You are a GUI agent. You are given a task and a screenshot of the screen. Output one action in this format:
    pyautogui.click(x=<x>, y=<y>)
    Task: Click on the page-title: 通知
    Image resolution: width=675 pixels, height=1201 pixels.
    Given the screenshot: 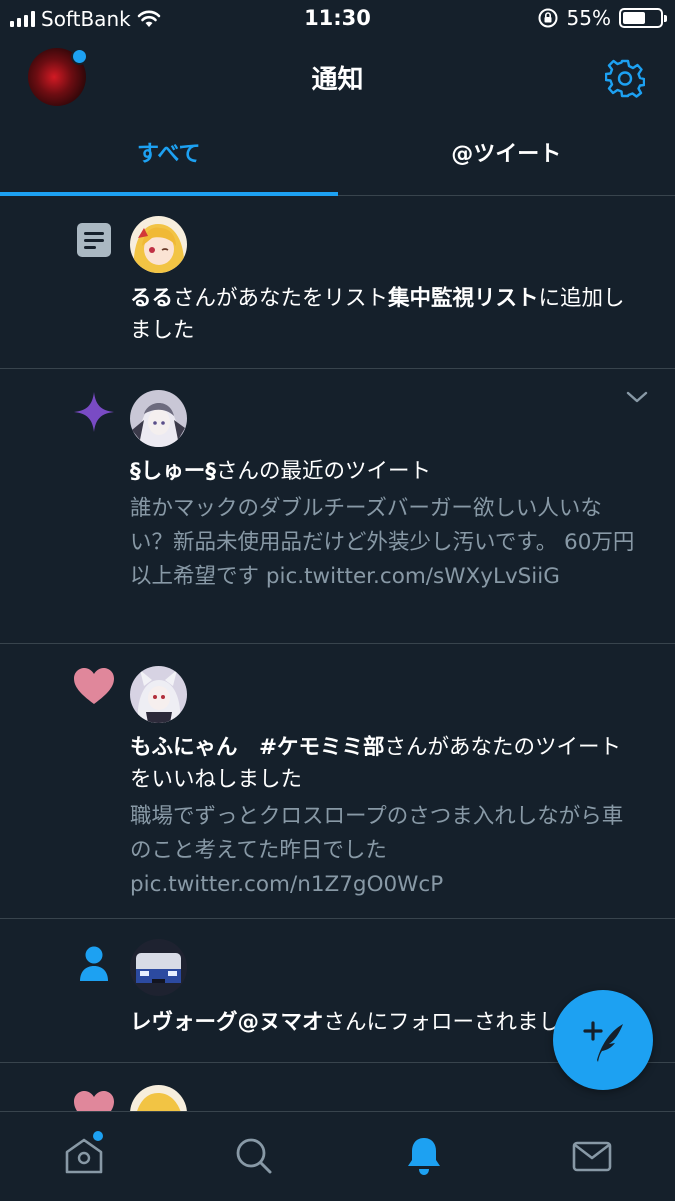 What is the action you would take?
    pyautogui.click(x=337, y=77)
    